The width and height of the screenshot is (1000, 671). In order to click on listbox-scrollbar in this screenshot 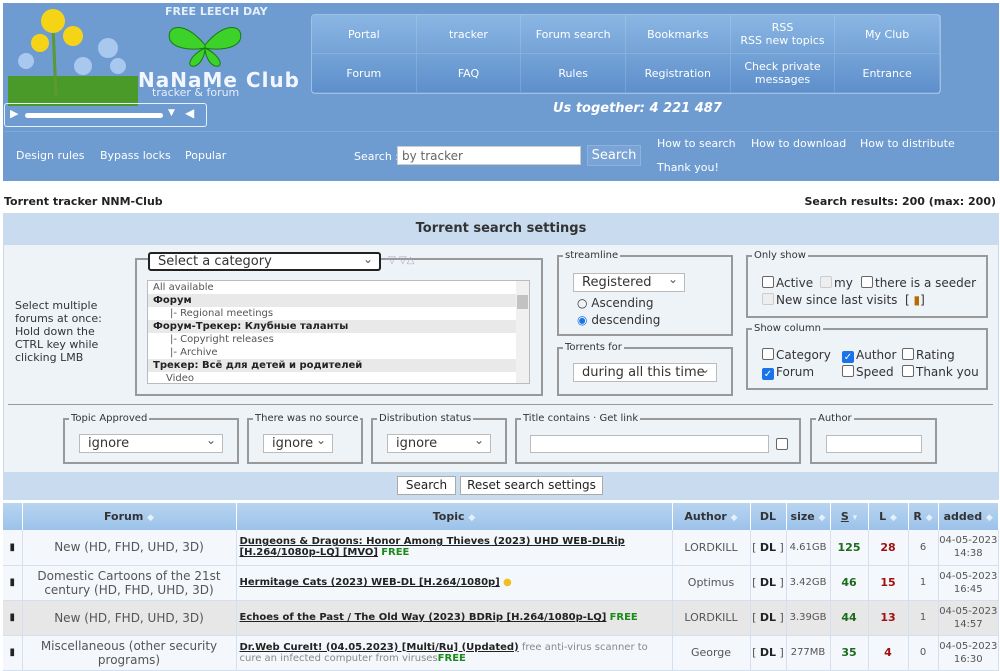, I will do `click(522, 332)`.